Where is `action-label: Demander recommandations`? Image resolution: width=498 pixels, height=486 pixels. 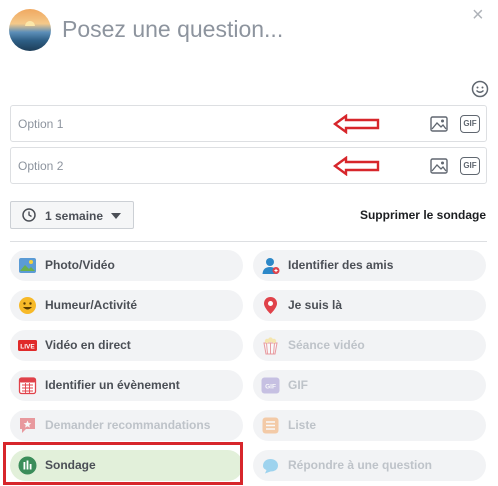
action-label: Demander recommandations is located at coordinates (128, 425).